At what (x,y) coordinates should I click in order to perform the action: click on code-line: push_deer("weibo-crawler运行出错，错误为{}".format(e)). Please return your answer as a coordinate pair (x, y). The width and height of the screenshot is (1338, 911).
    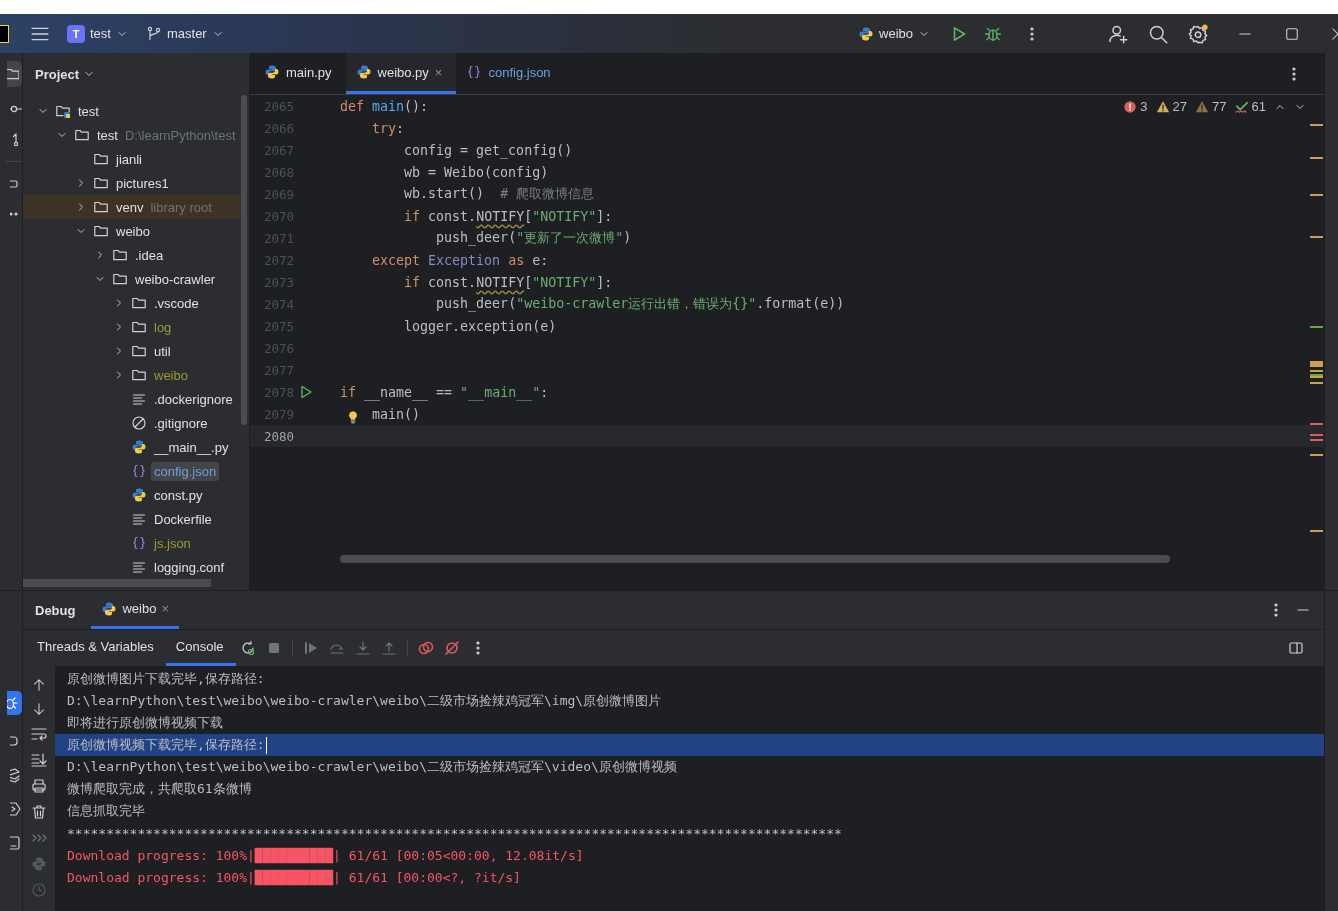
    Looking at the image, I should click on (640, 303).